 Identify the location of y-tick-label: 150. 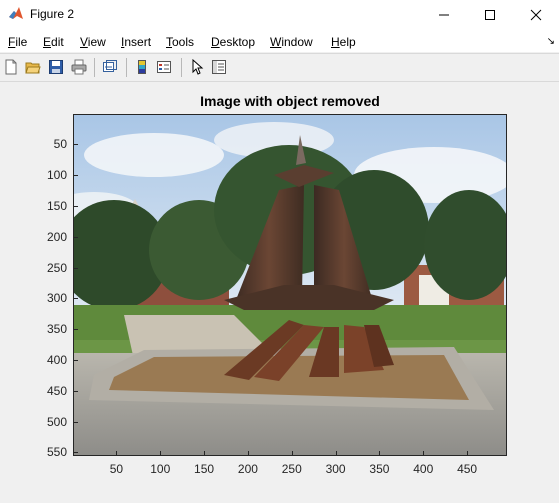
(56, 206).